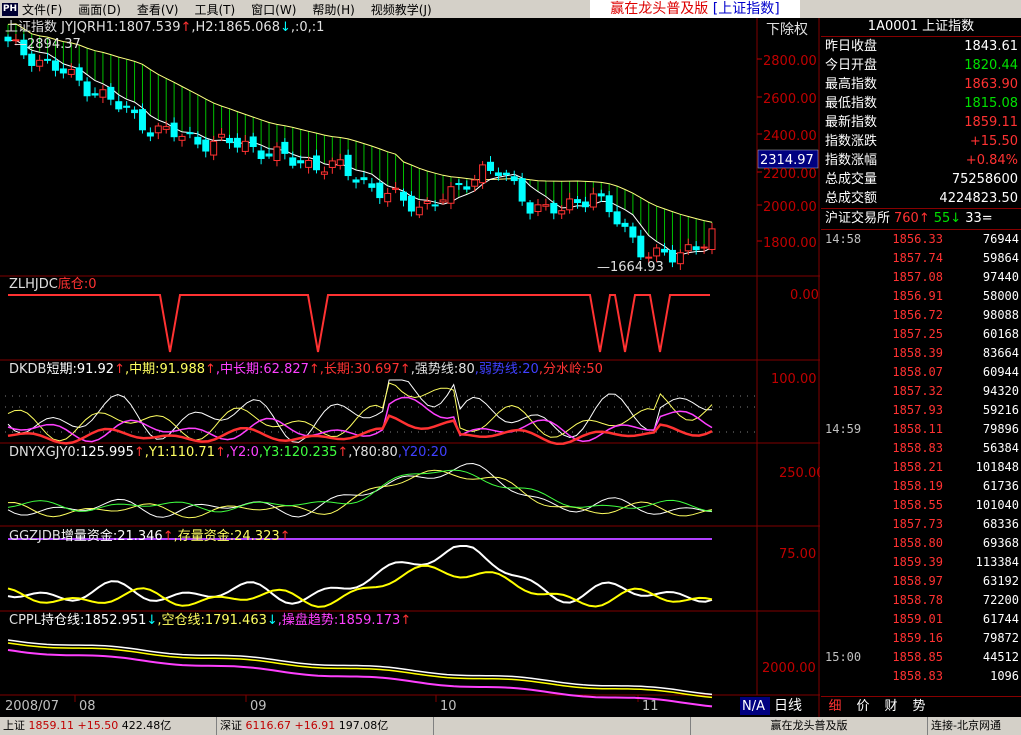  What do you see at coordinates (921, 676) in the screenshot?
I see `tick-row: 1858.83 1096` at bounding box center [921, 676].